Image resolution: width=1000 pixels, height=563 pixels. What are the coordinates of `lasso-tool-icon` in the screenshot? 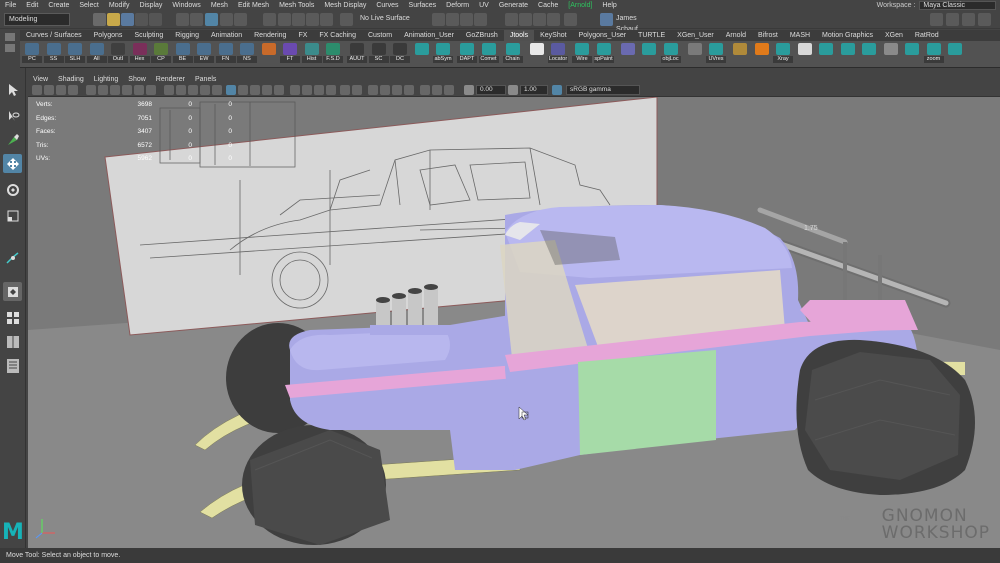 It's located at (12, 115).